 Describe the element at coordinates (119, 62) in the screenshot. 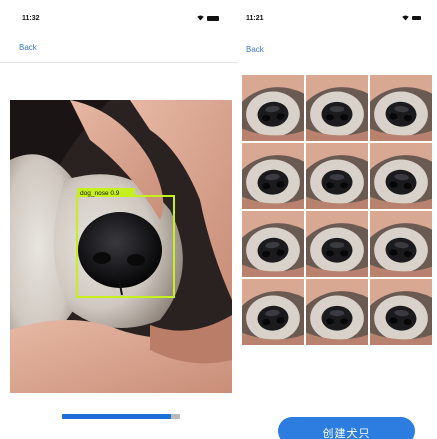

I see `nav-divider` at that location.